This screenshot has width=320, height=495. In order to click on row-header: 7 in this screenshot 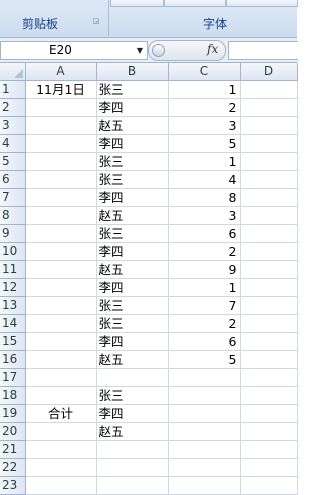, I will do `click(13, 197)`.